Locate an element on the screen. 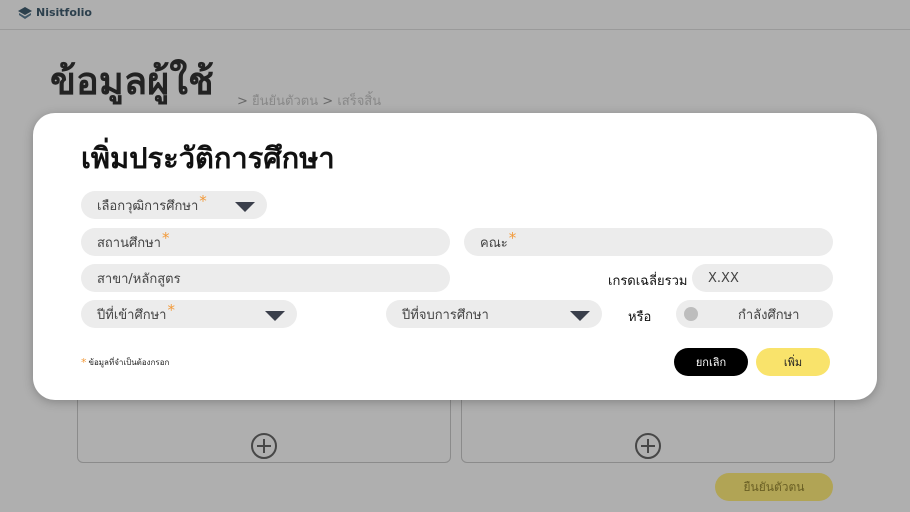 This screenshot has height=512, width=910. institution-placeholder: สถานศึกษา is located at coordinates (129, 243).